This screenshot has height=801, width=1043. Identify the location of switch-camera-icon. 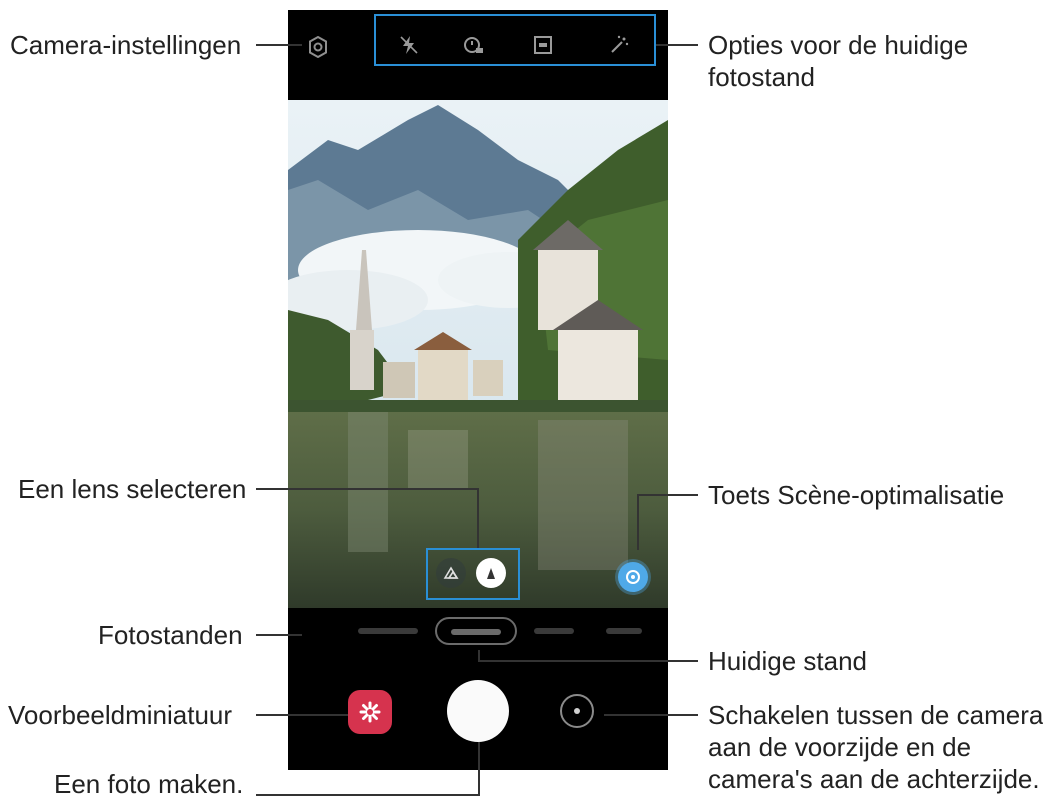
(577, 711).